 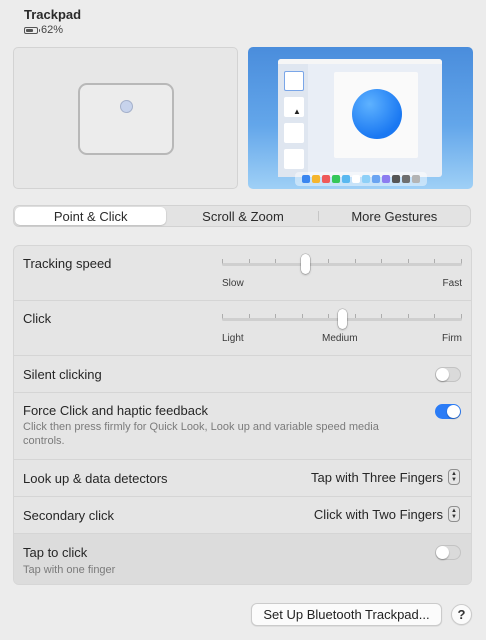 I want to click on slider-track, so click(x=342, y=264).